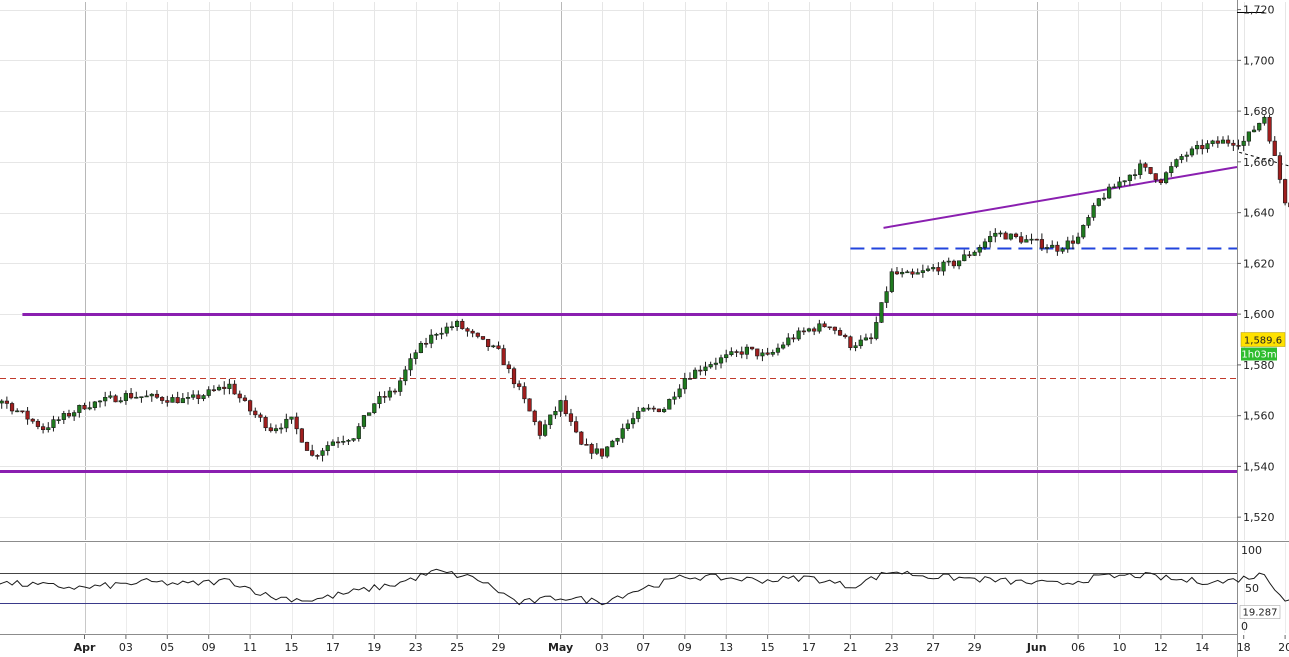 Image resolution: width=1289 pixels, height=657 pixels. I want to click on time-tick-label: 15, so click(768, 647).